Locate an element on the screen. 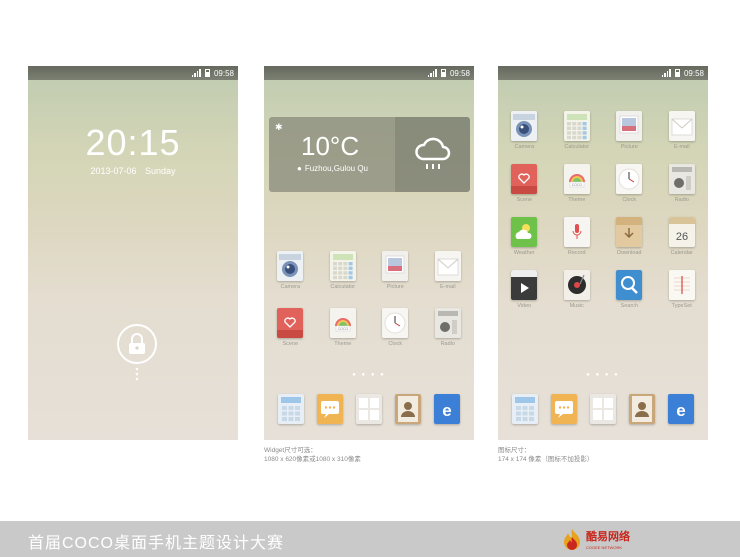 The height and width of the screenshot is (557, 740). calendar-icon: 26 is located at coordinates (681, 232).